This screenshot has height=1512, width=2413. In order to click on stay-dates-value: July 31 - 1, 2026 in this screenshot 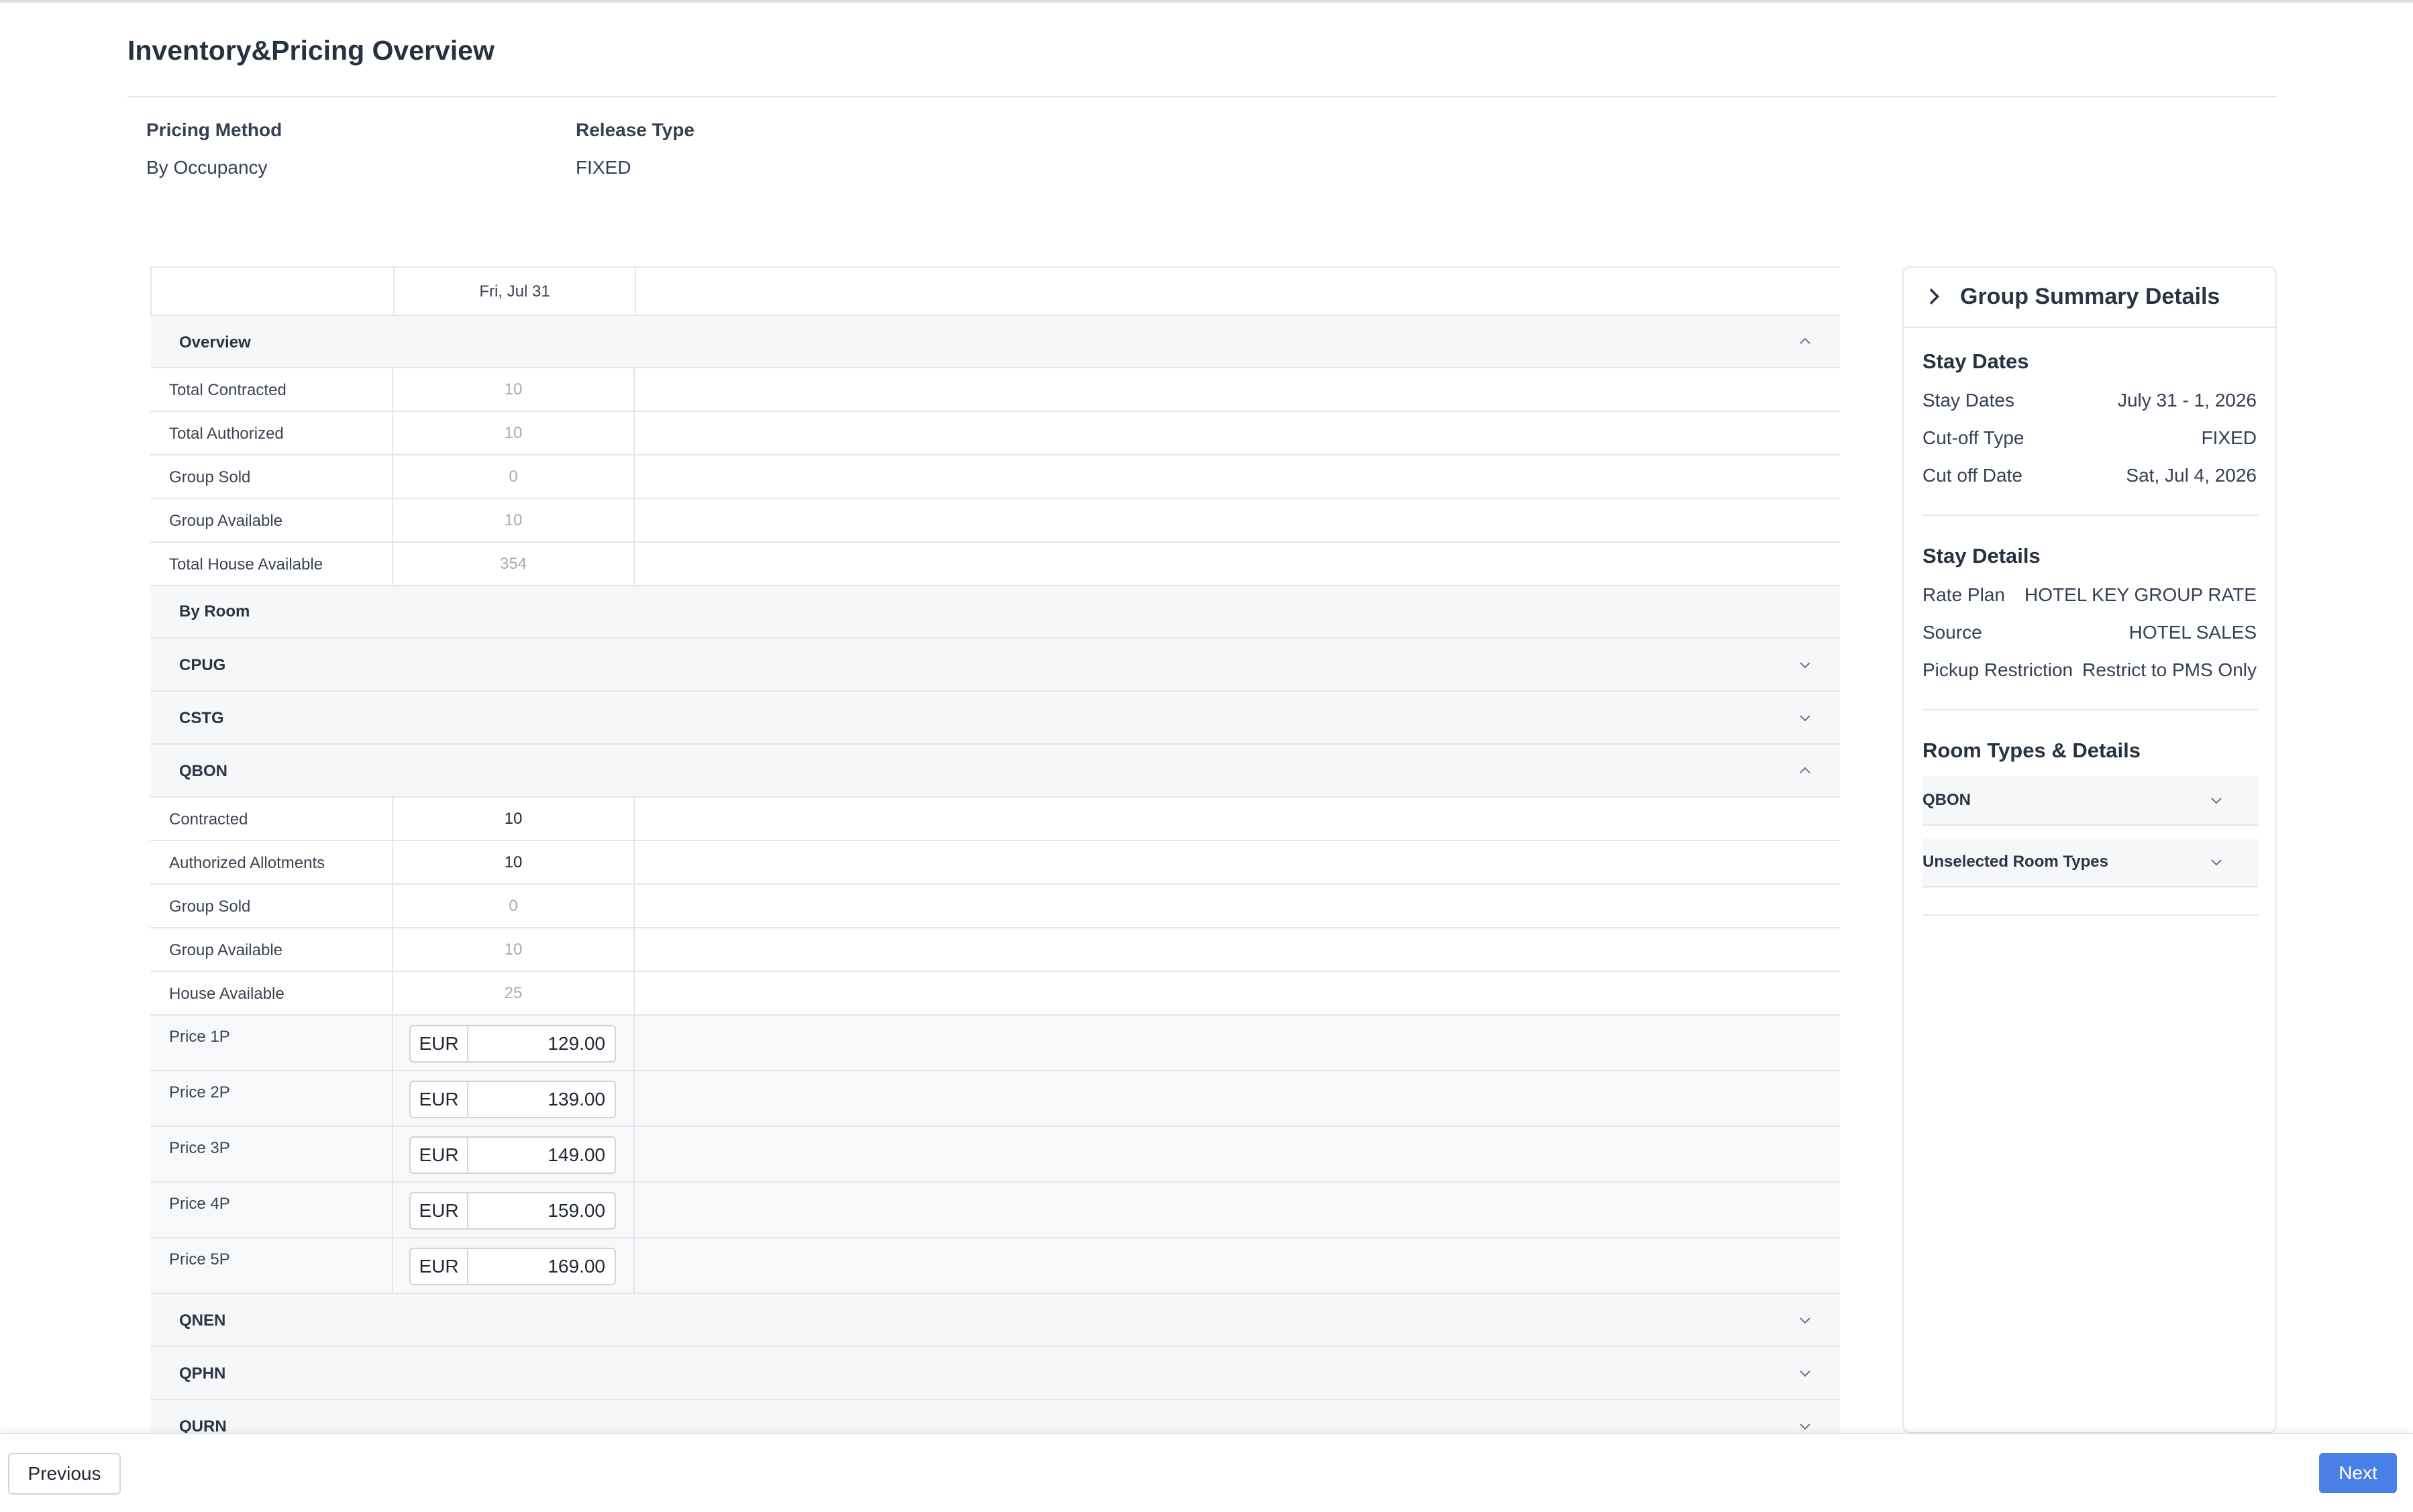, I will do `click(2187, 400)`.